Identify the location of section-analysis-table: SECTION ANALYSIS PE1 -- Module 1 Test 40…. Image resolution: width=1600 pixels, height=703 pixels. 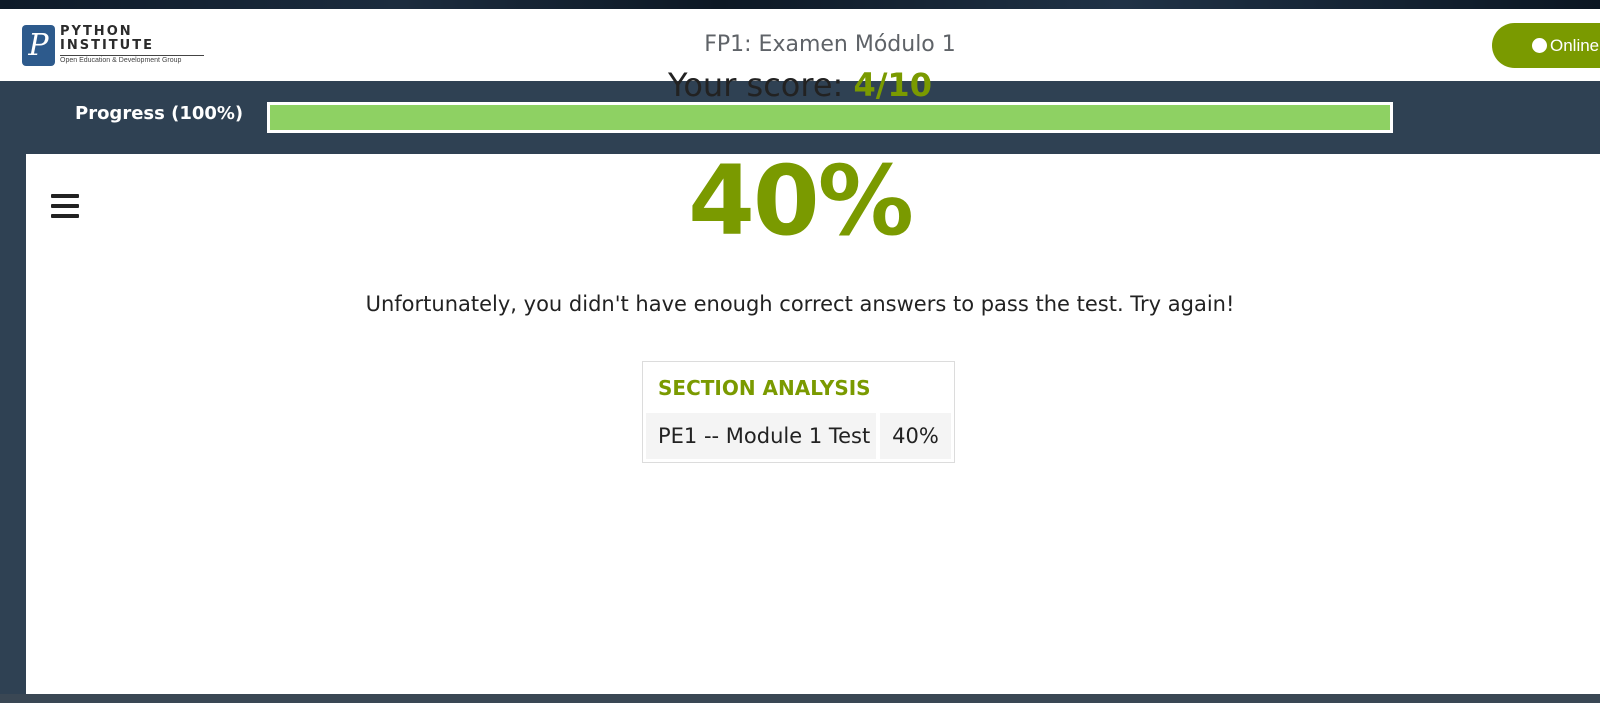
(798, 412).